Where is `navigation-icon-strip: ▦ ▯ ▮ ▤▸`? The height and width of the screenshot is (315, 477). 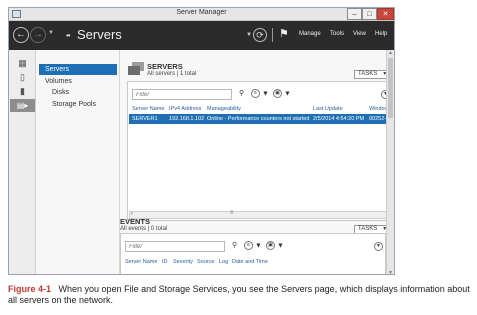
navigation-icon-strip: ▦ ▯ ▮ ▤▸ is located at coordinates (22, 162).